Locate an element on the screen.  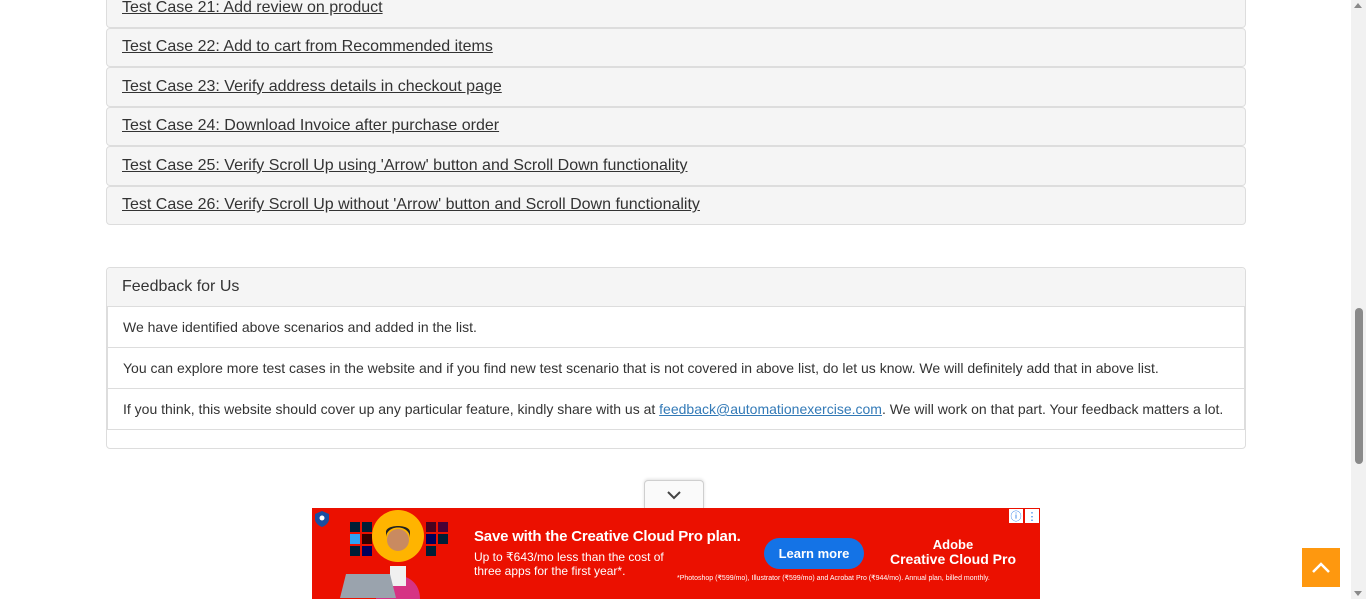
ad-brand-line1: Adobe is located at coordinates (953, 544).